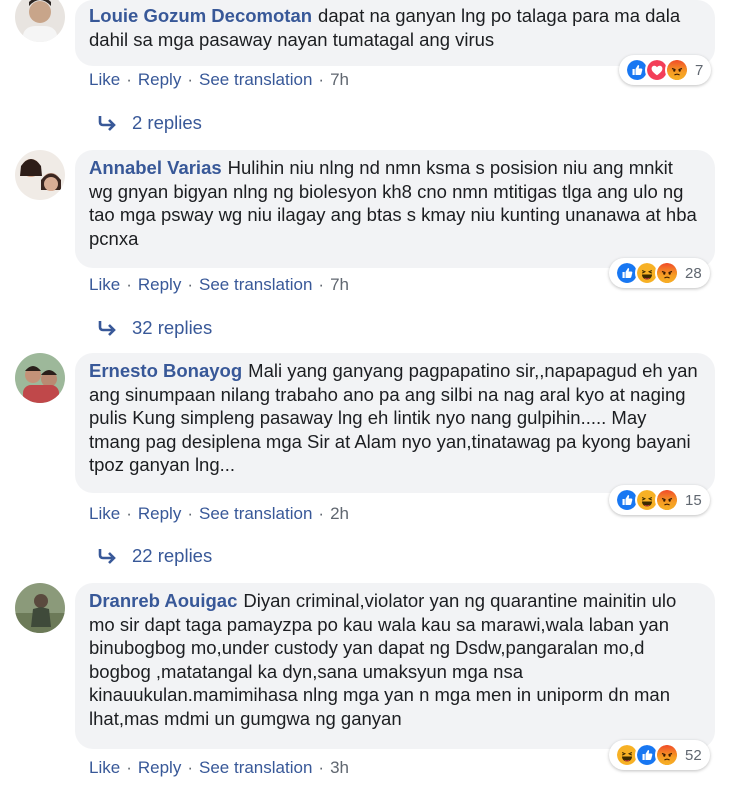 The width and height of the screenshot is (750, 791). I want to click on reaction-count: 52, so click(693, 755).